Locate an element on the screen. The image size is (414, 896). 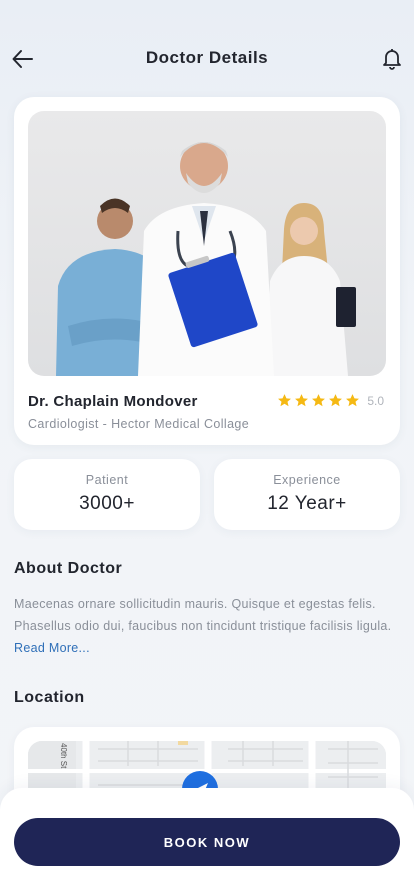
stat-label: Patient is located at coordinates (107, 480).